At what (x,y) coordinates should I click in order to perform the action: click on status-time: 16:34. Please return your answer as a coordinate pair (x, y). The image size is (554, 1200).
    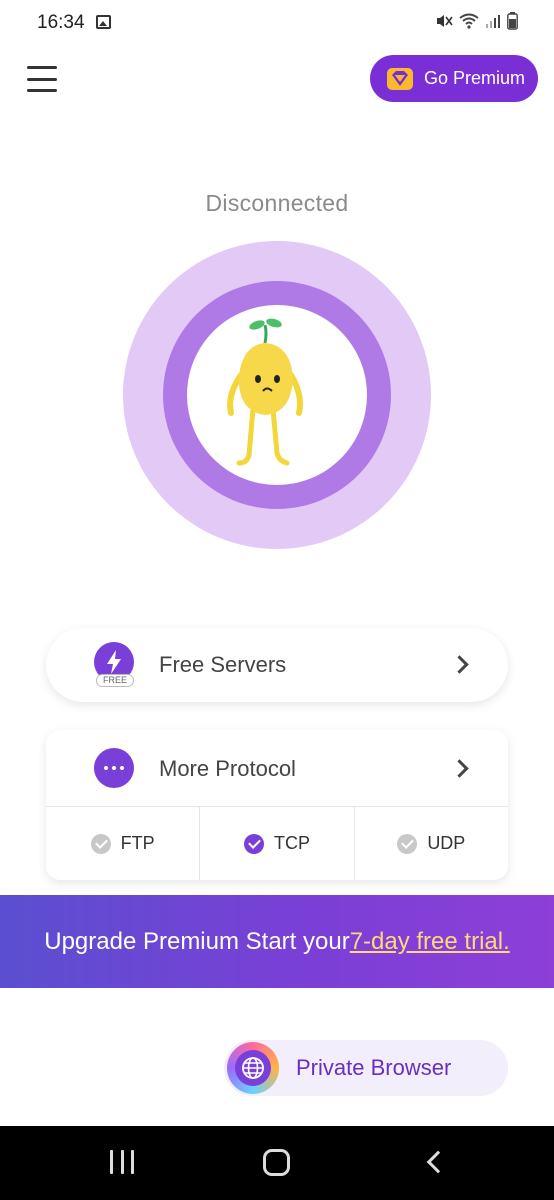
    Looking at the image, I should click on (61, 22).